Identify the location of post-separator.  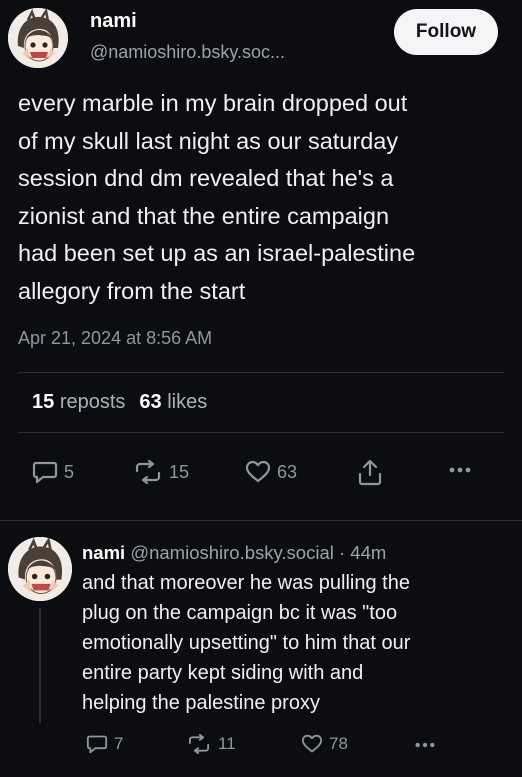
(261, 520).